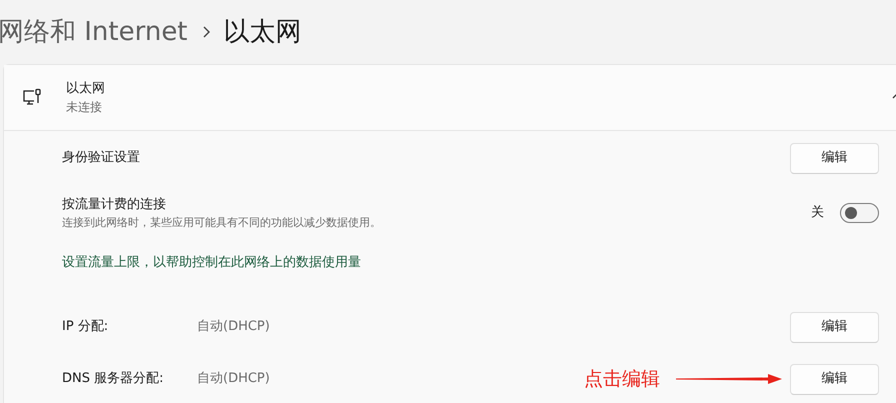  Describe the element at coordinates (84, 107) in the screenshot. I see `connection-status: 未连接` at that location.